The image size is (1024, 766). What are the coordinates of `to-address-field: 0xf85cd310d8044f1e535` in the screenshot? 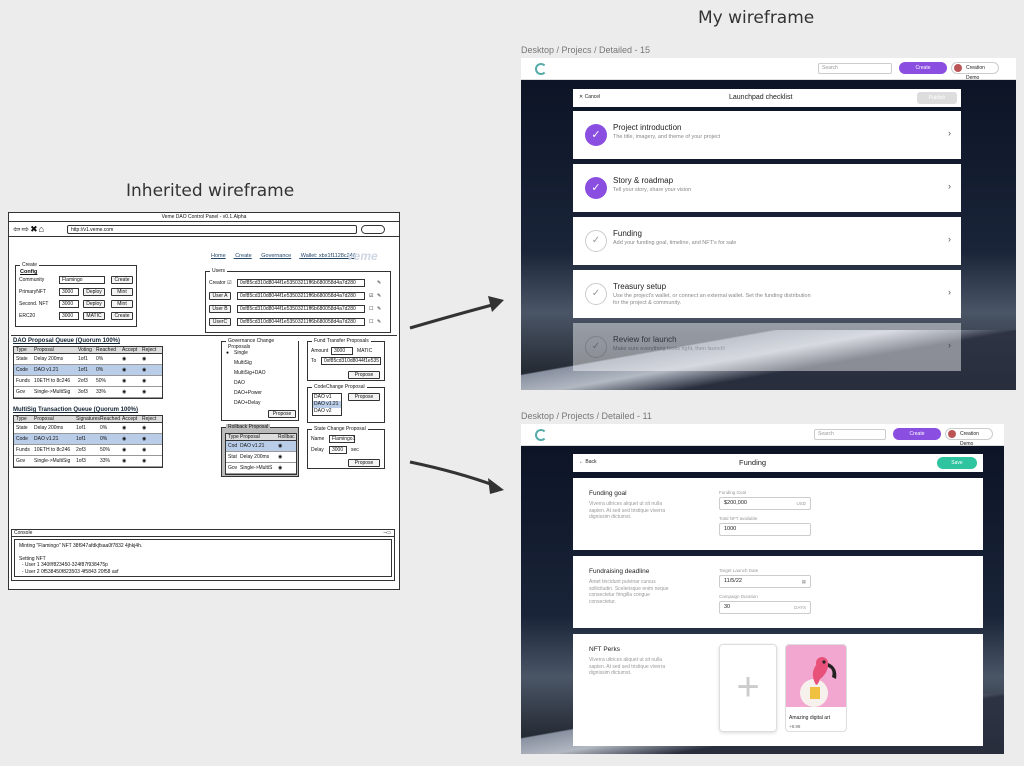 It's located at (351, 361).